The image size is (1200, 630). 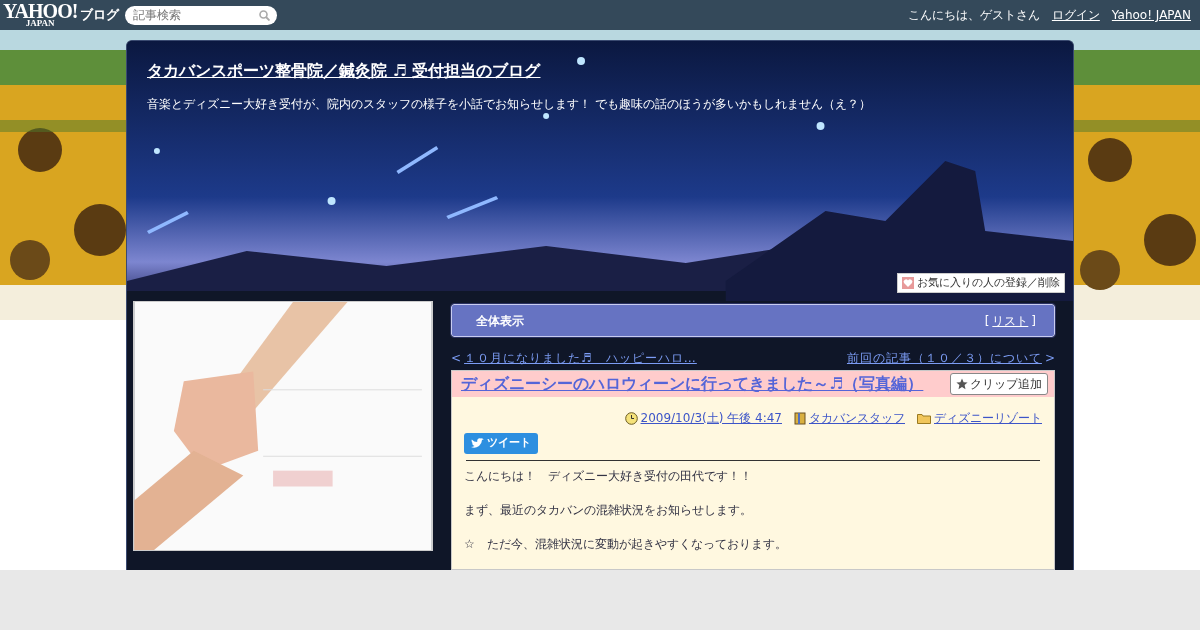 What do you see at coordinates (477, 443) in the screenshot?
I see `bird-icon` at bounding box center [477, 443].